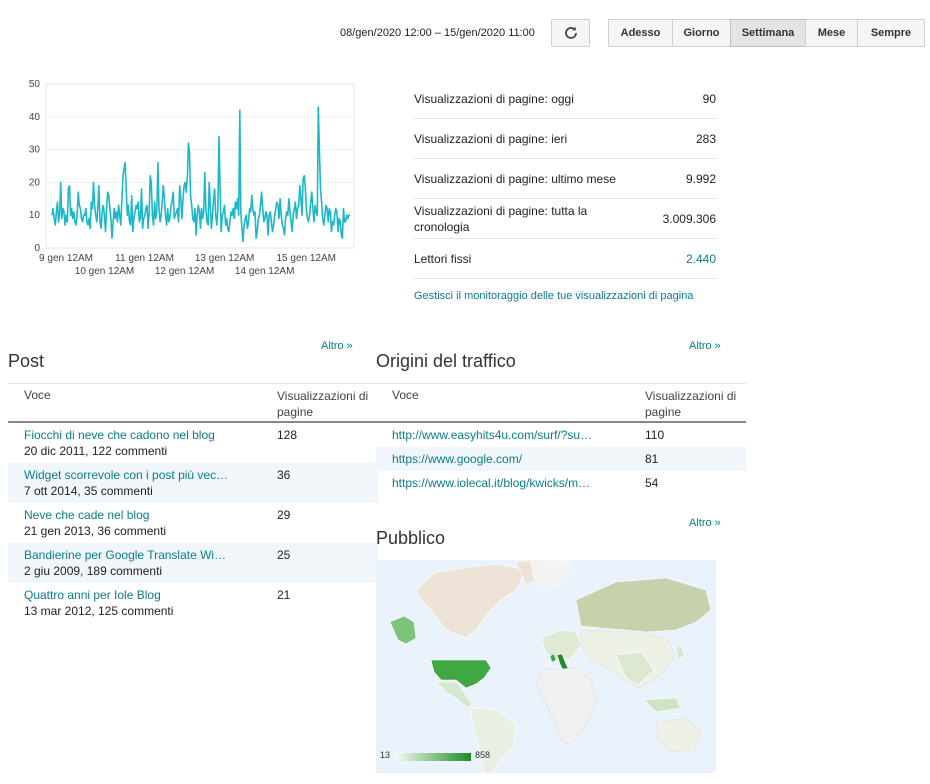  Describe the element at coordinates (443, 258) in the screenshot. I see `stat-label: Lettori fissi` at that location.